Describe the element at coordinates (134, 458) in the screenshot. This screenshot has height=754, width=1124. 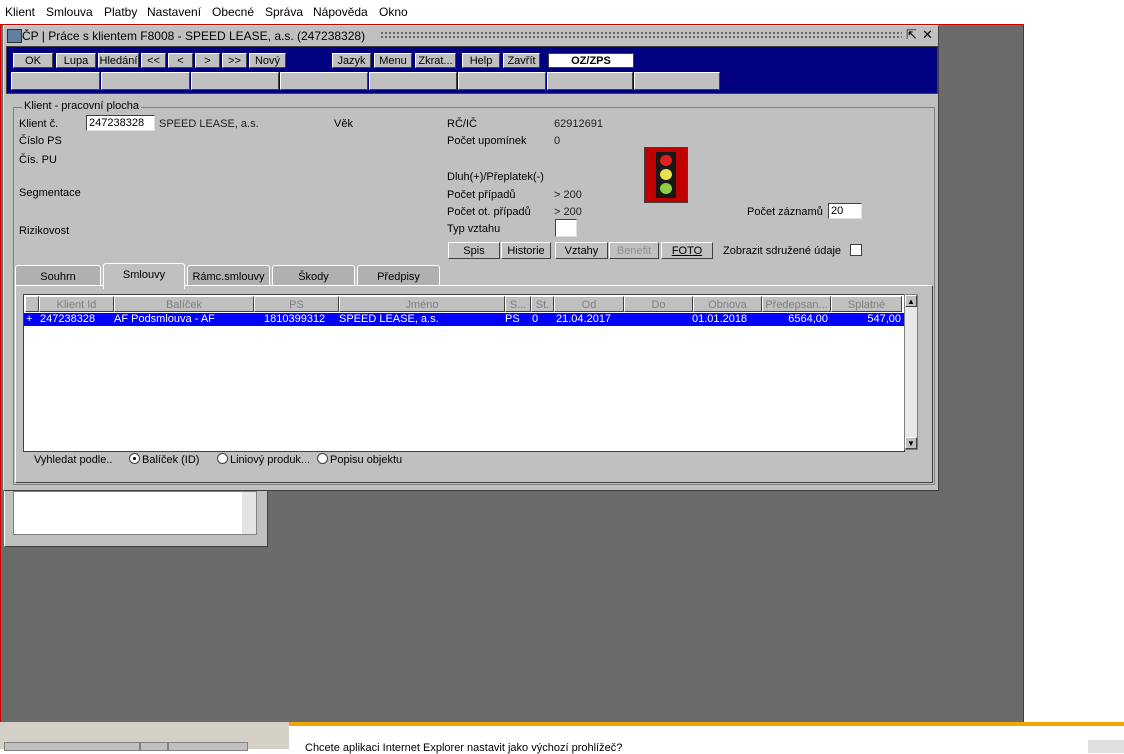
I see `radio-balicek` at that location.